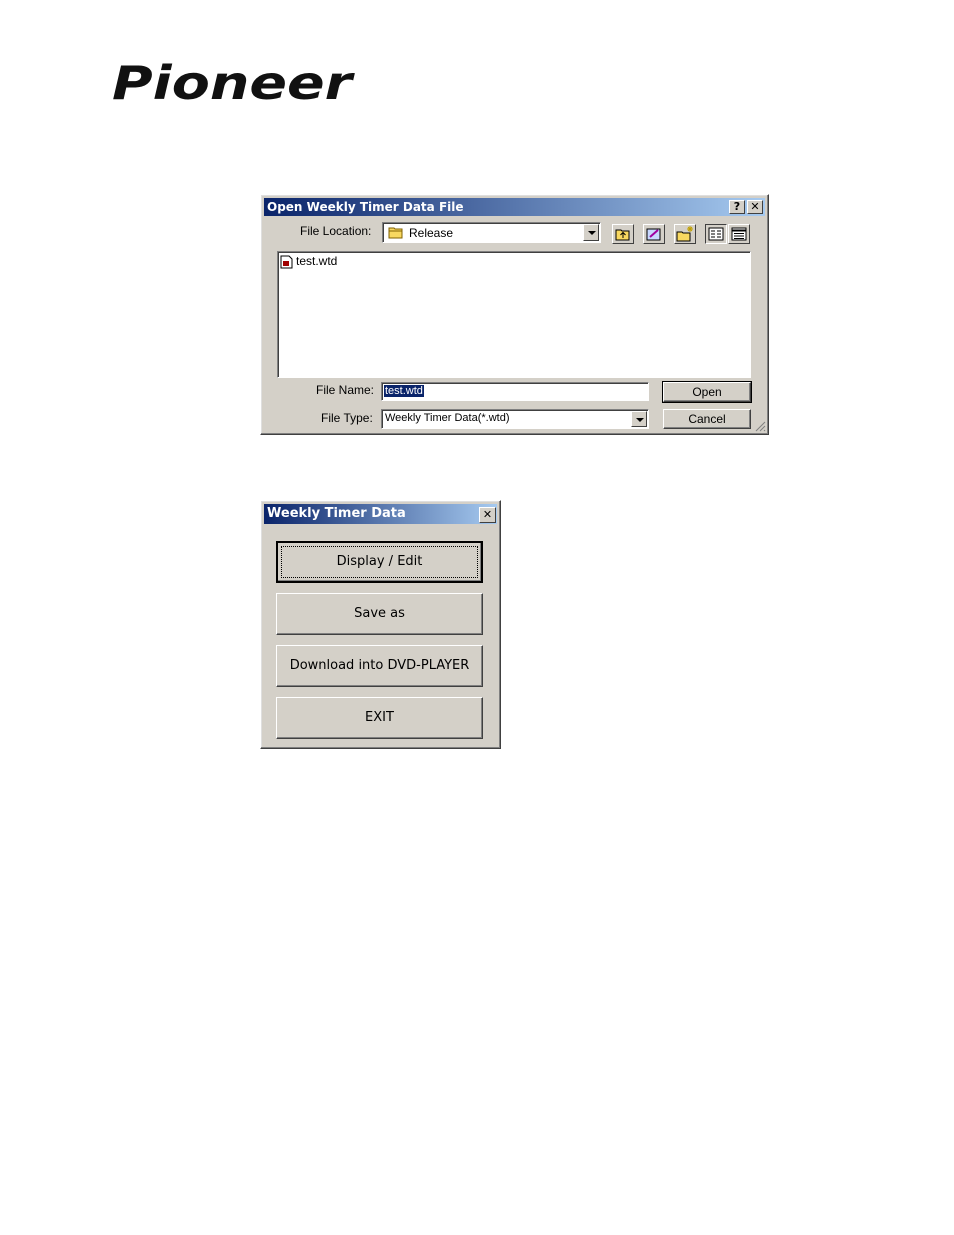 This screenshot has width=954, height=1235. Describe the element at coordinates (336, 513) in the screenshot. I see `menu-window-title: Weekly Timer Data` at that location.